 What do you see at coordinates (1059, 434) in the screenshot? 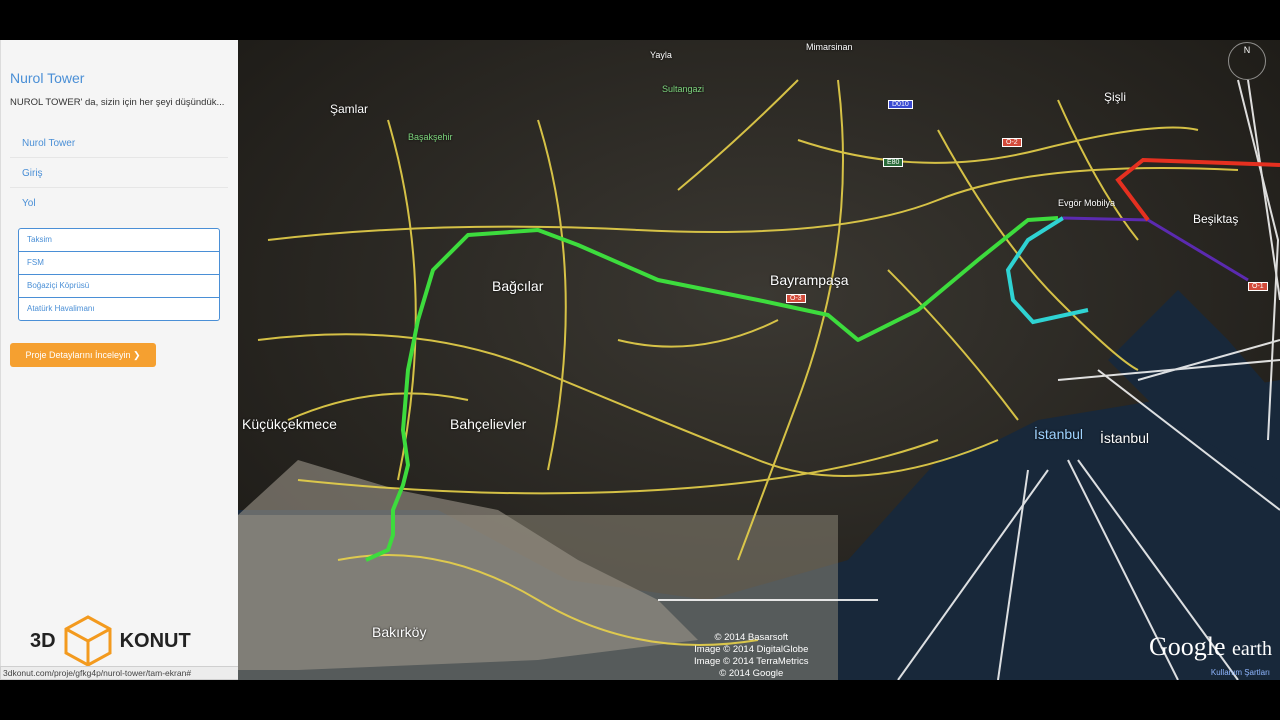
I see `label-istanbul-blue: İstanbul` at bounding box center [1059, 434].